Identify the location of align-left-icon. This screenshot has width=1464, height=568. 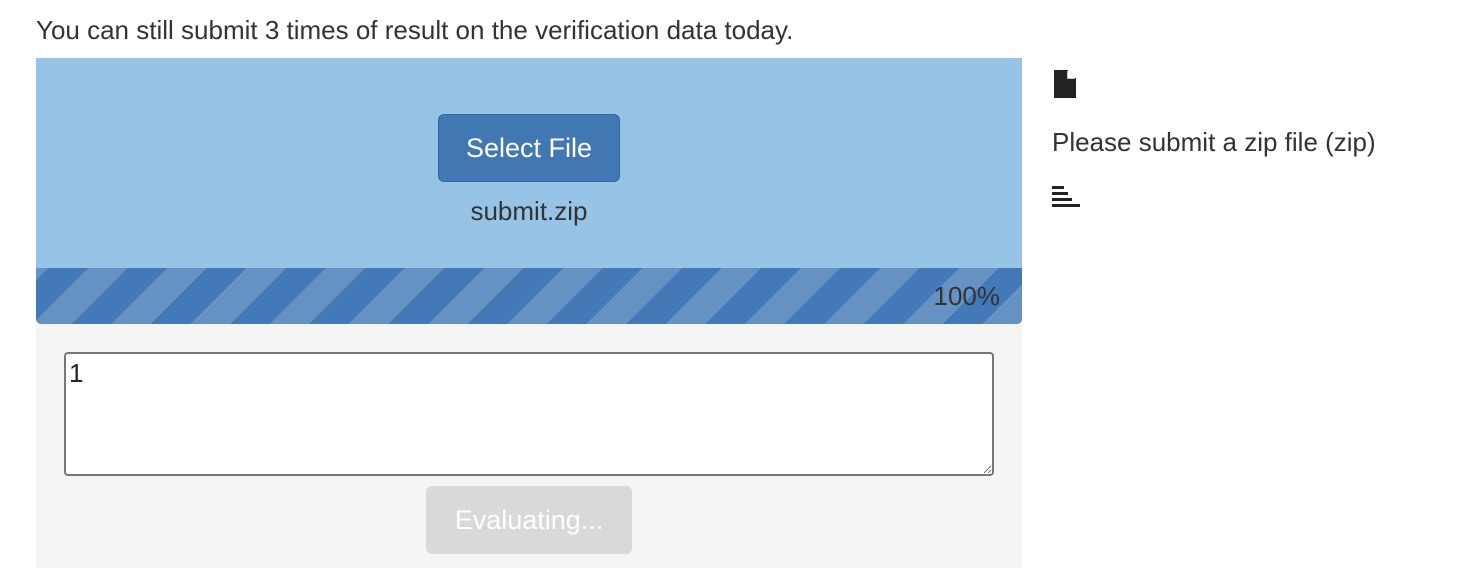
(1066, 196).